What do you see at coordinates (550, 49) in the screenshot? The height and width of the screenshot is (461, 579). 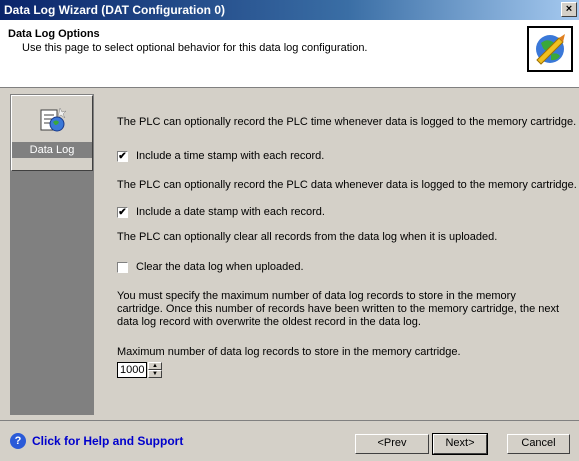 I see `wizard-logo-icon` at bounding box center [550, 49].